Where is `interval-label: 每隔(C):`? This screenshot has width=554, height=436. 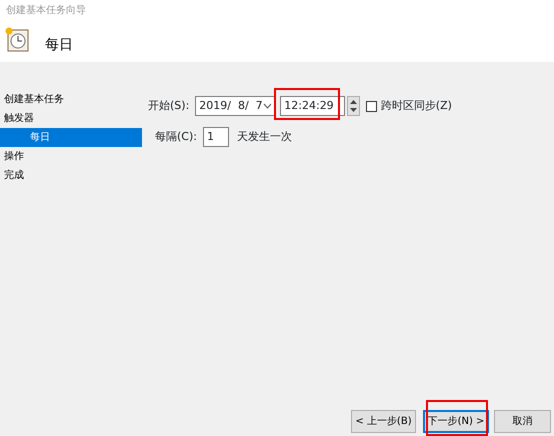 interval-label: 每隔(C): is located at coordinates (176, 136).